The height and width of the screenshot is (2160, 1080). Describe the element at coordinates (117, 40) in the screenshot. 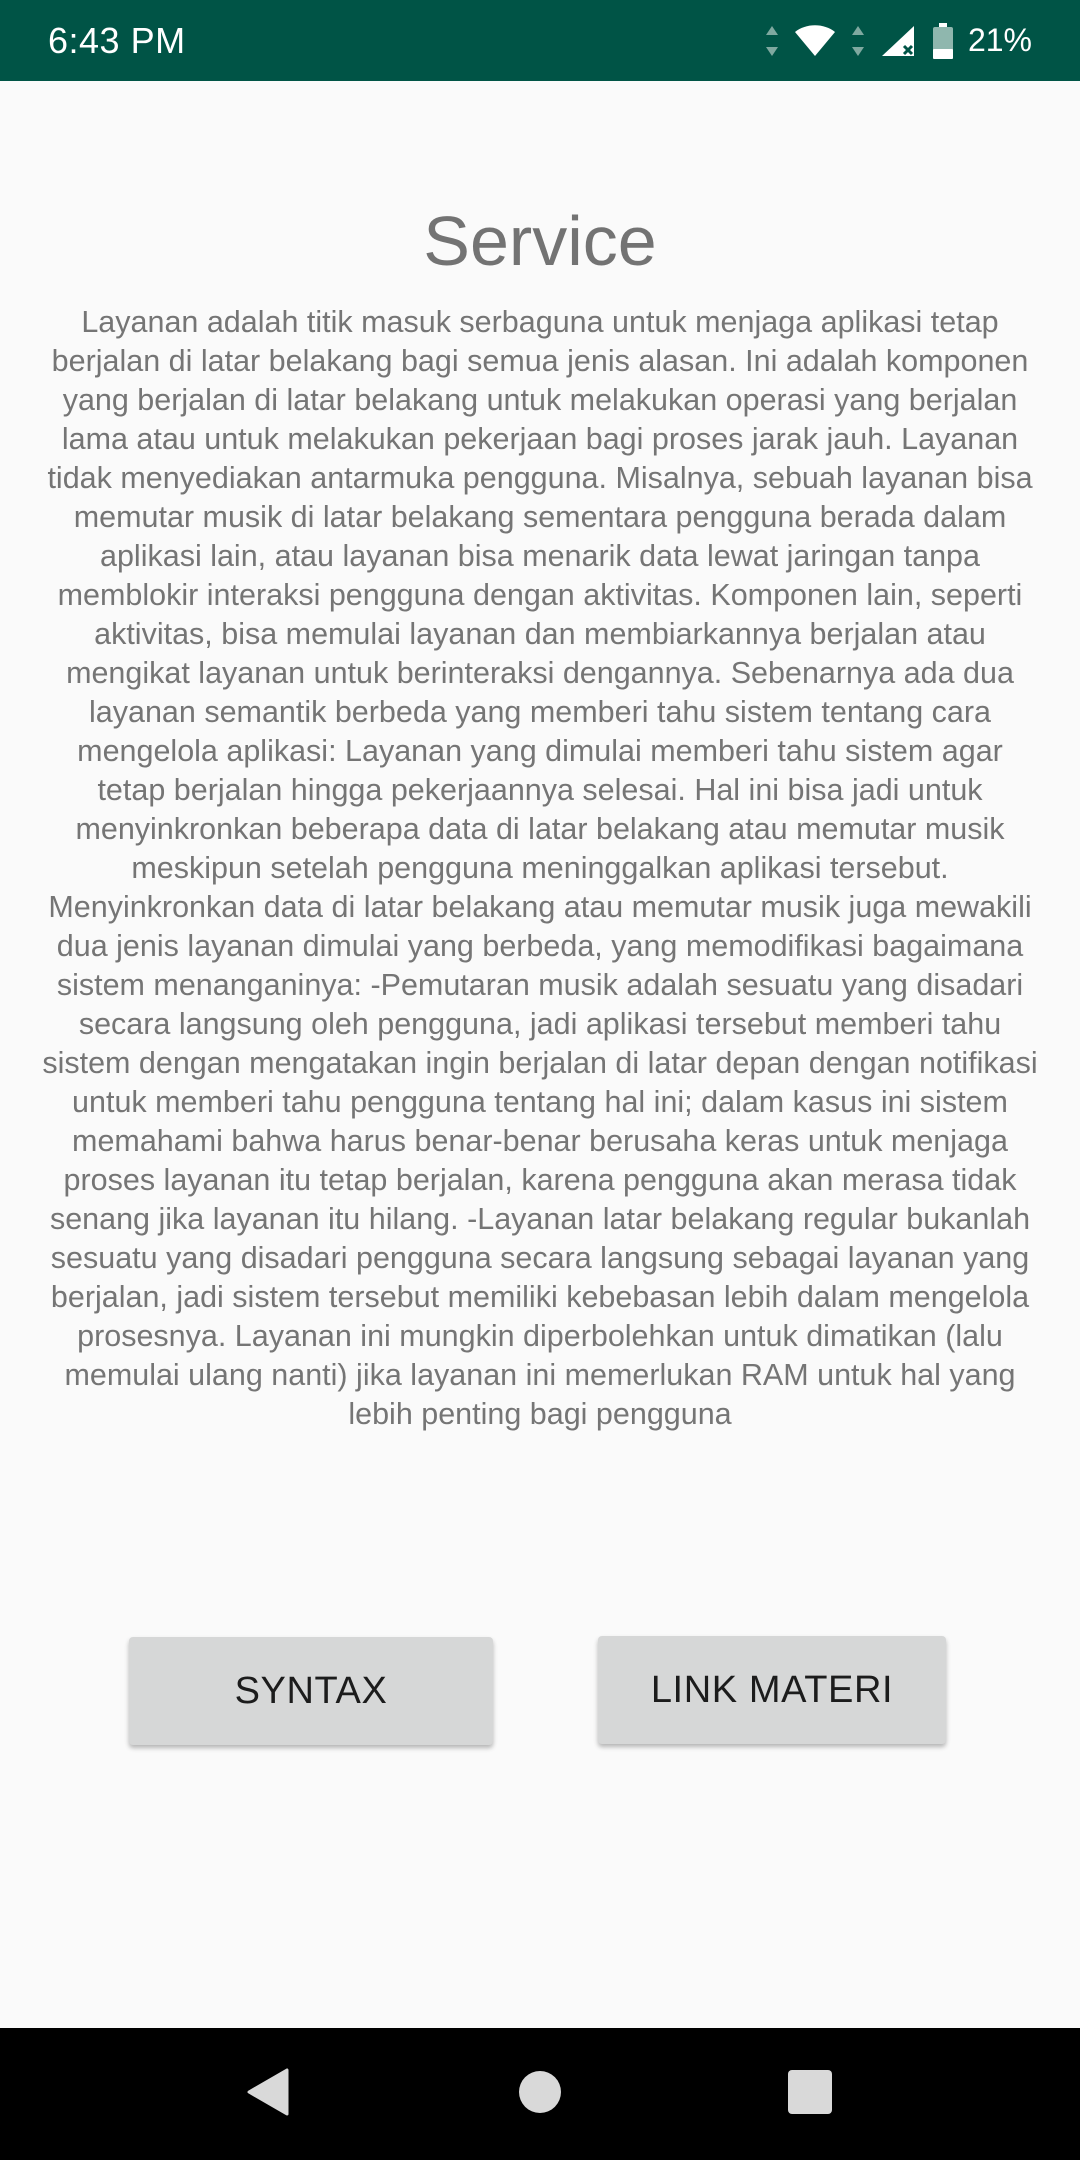

I see `status-time: 6:43 PM` at that location.